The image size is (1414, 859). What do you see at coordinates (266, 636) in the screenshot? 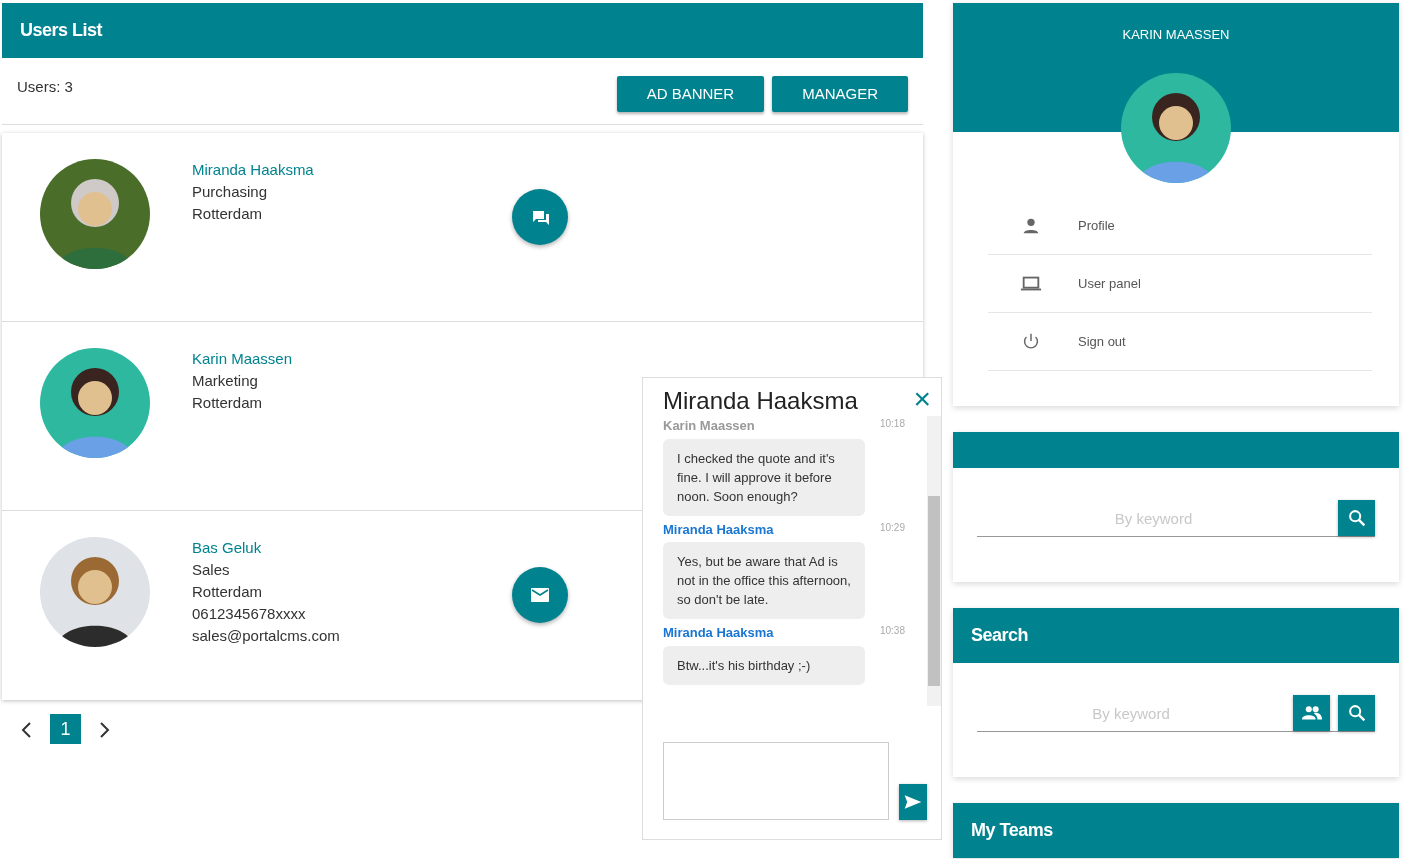
I see `user-detail: sales@portalcms.com` at bounding box center [266, 636].